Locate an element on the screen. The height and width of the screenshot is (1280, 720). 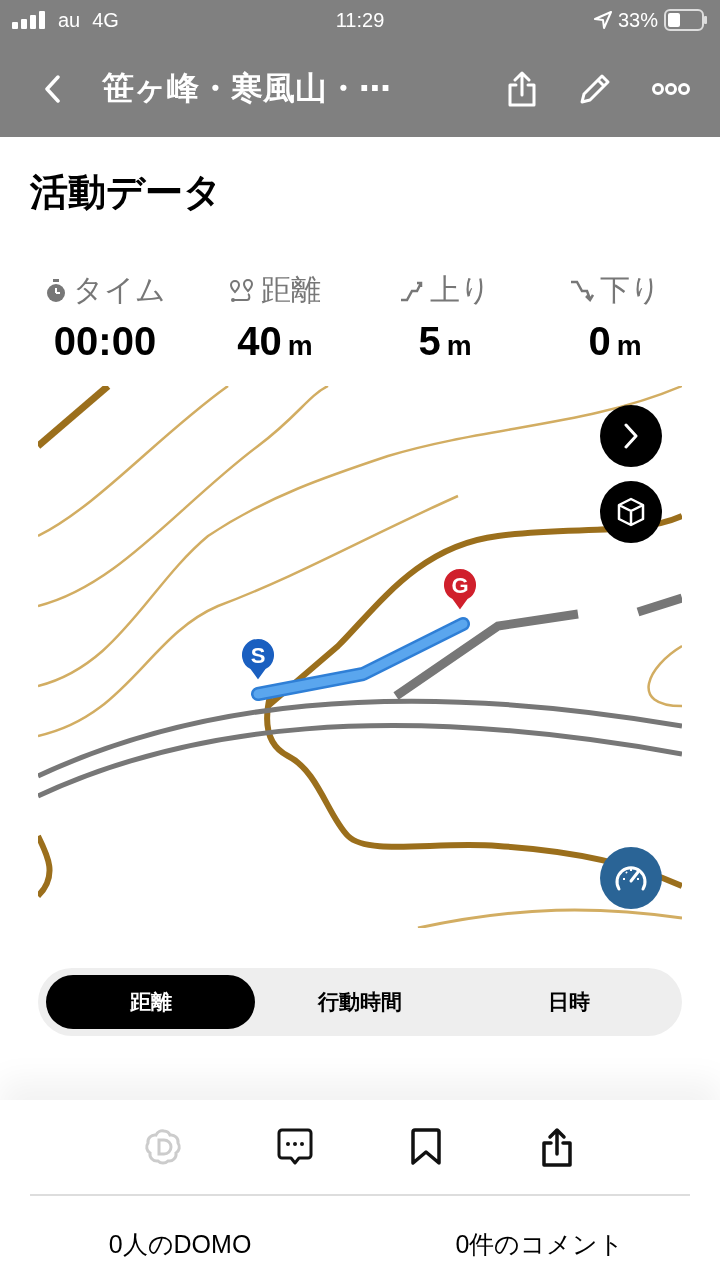
ascent-icon is located at coordinates (411, 290).